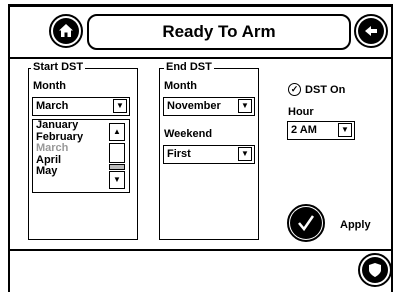 The image size is (398, 294). I want to click on scroll-thumb, so click(117, 167).